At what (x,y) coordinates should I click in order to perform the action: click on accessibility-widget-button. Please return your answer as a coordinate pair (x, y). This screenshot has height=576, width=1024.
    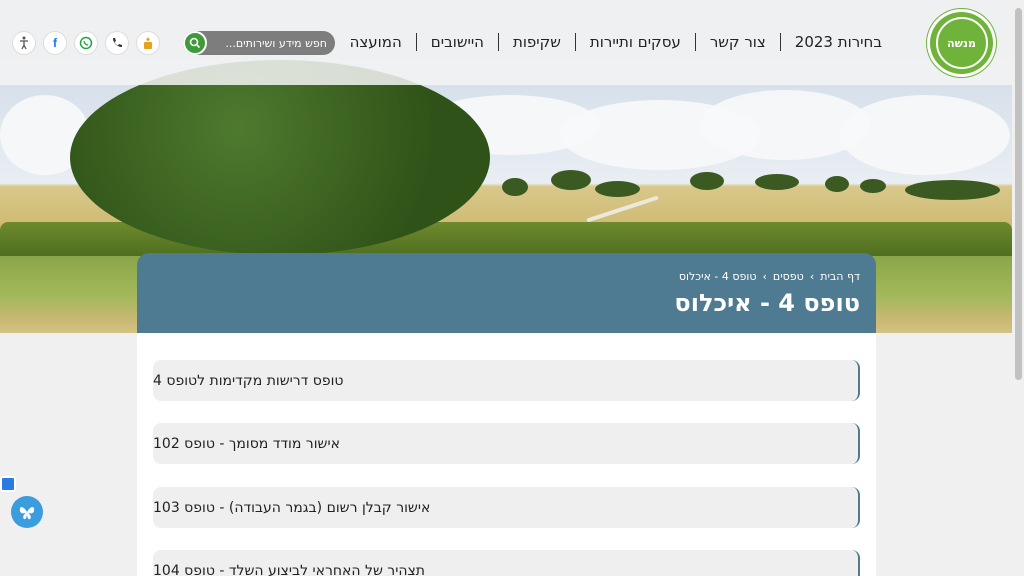
    Looking at the image, I should click on (27, 512).